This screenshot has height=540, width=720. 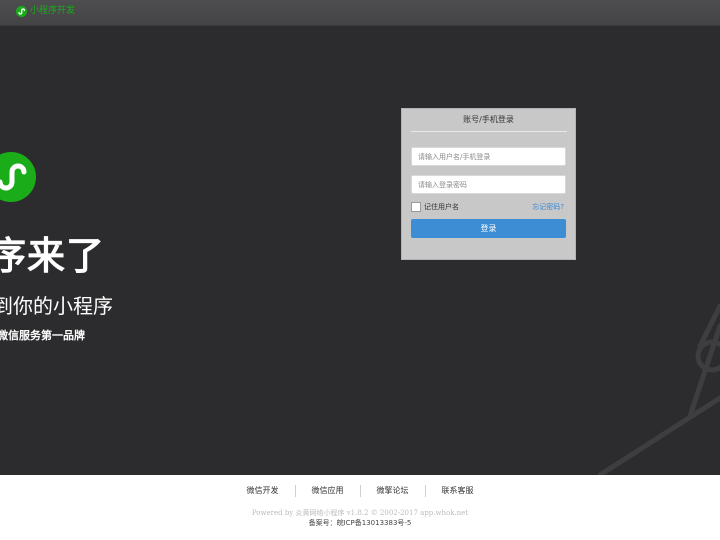 I want to click on footer-icp: 备案号：皖ICP备13013383号-5, so click(x=360, y=523).